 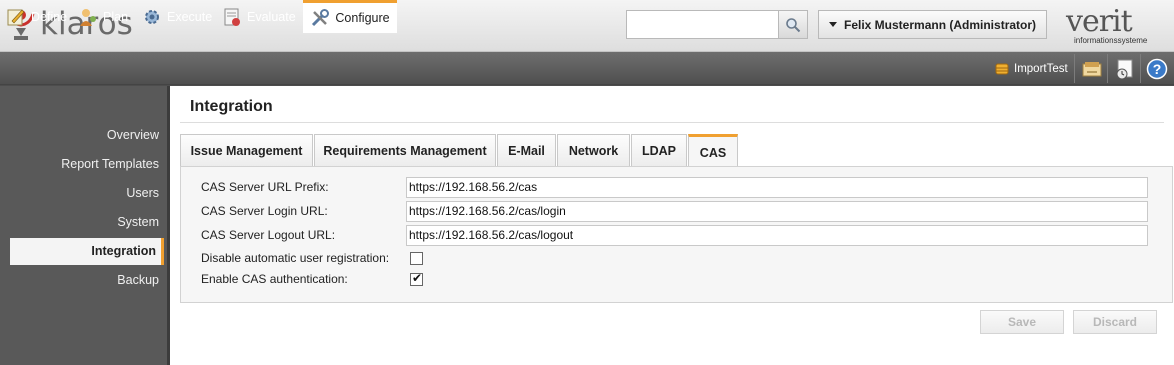 What do you see at coordinates (1125, 69) in the screenshot?
I see `history-icon` at bounding box center [1125, 69].